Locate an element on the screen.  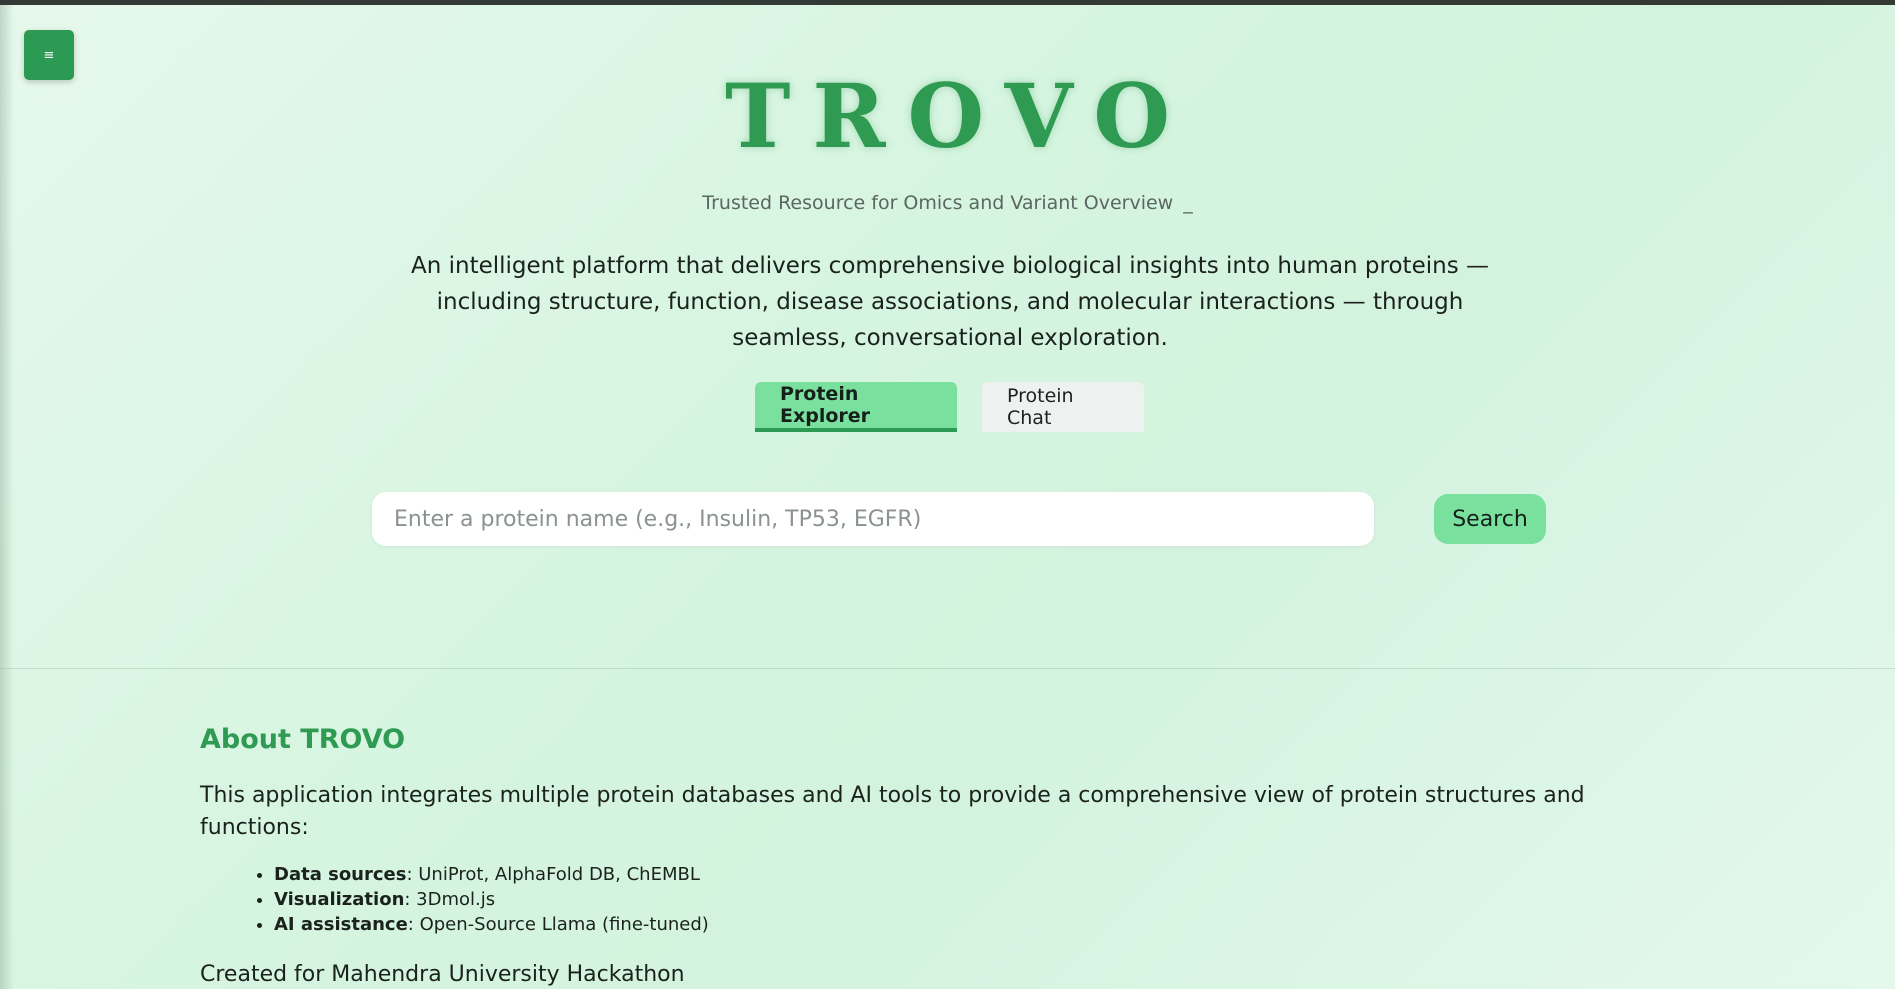
typing-cursor: _ is located at coordinates (1188, 203).